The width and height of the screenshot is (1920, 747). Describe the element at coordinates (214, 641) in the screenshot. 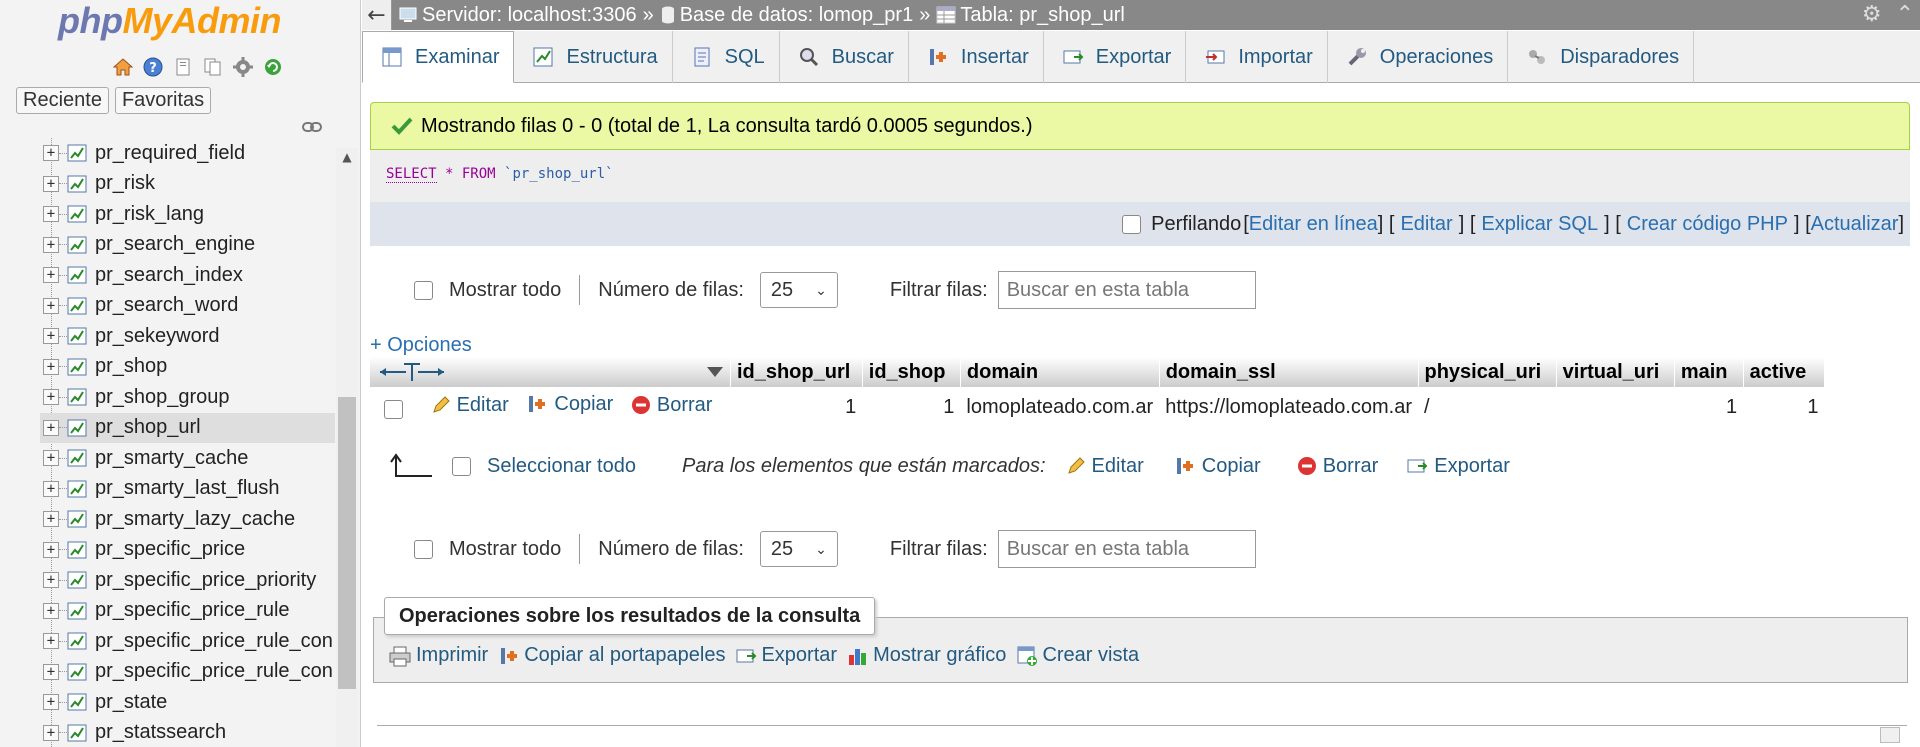

I see `sidebar-table-label: pr_specific_price_rule_con` at that location.